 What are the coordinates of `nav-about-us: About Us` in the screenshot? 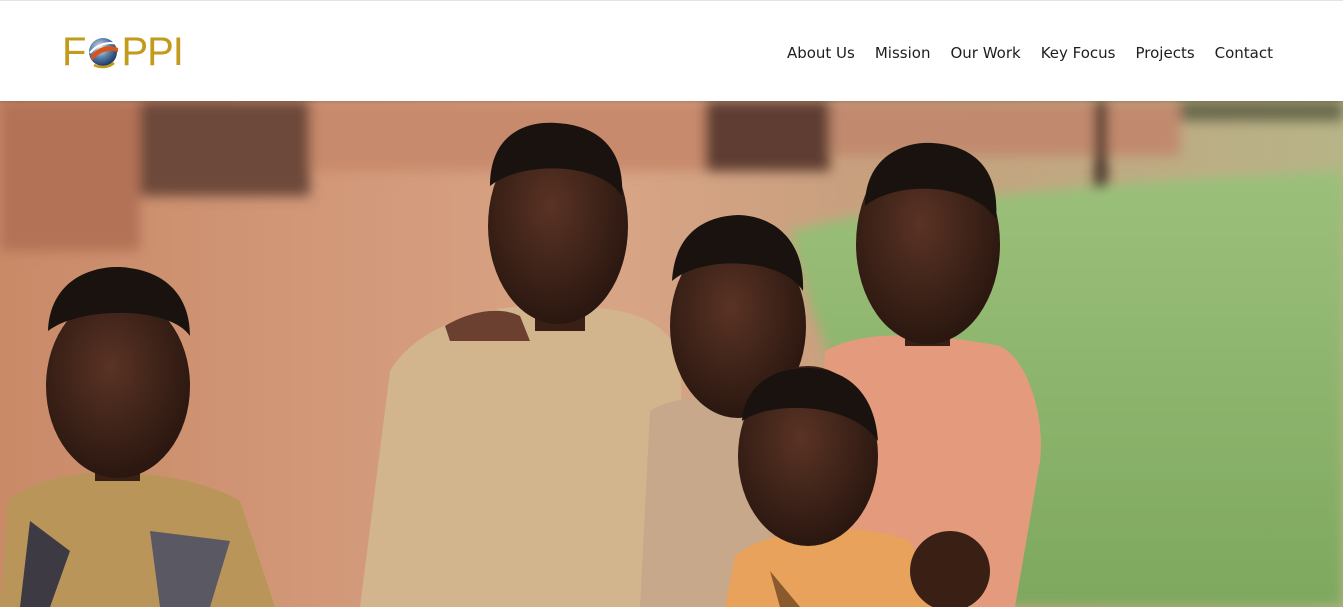 It's located at (821, 53).